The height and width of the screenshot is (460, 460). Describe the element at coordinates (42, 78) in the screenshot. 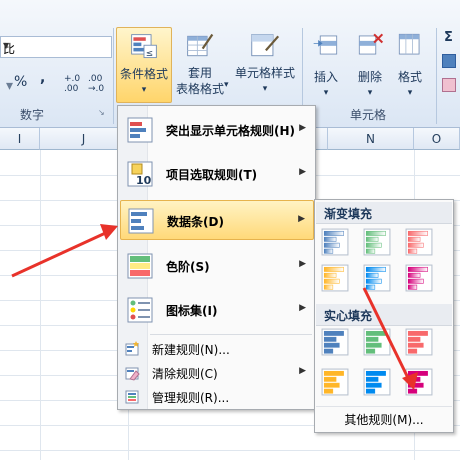

I see `comma-button: ,` at that location.